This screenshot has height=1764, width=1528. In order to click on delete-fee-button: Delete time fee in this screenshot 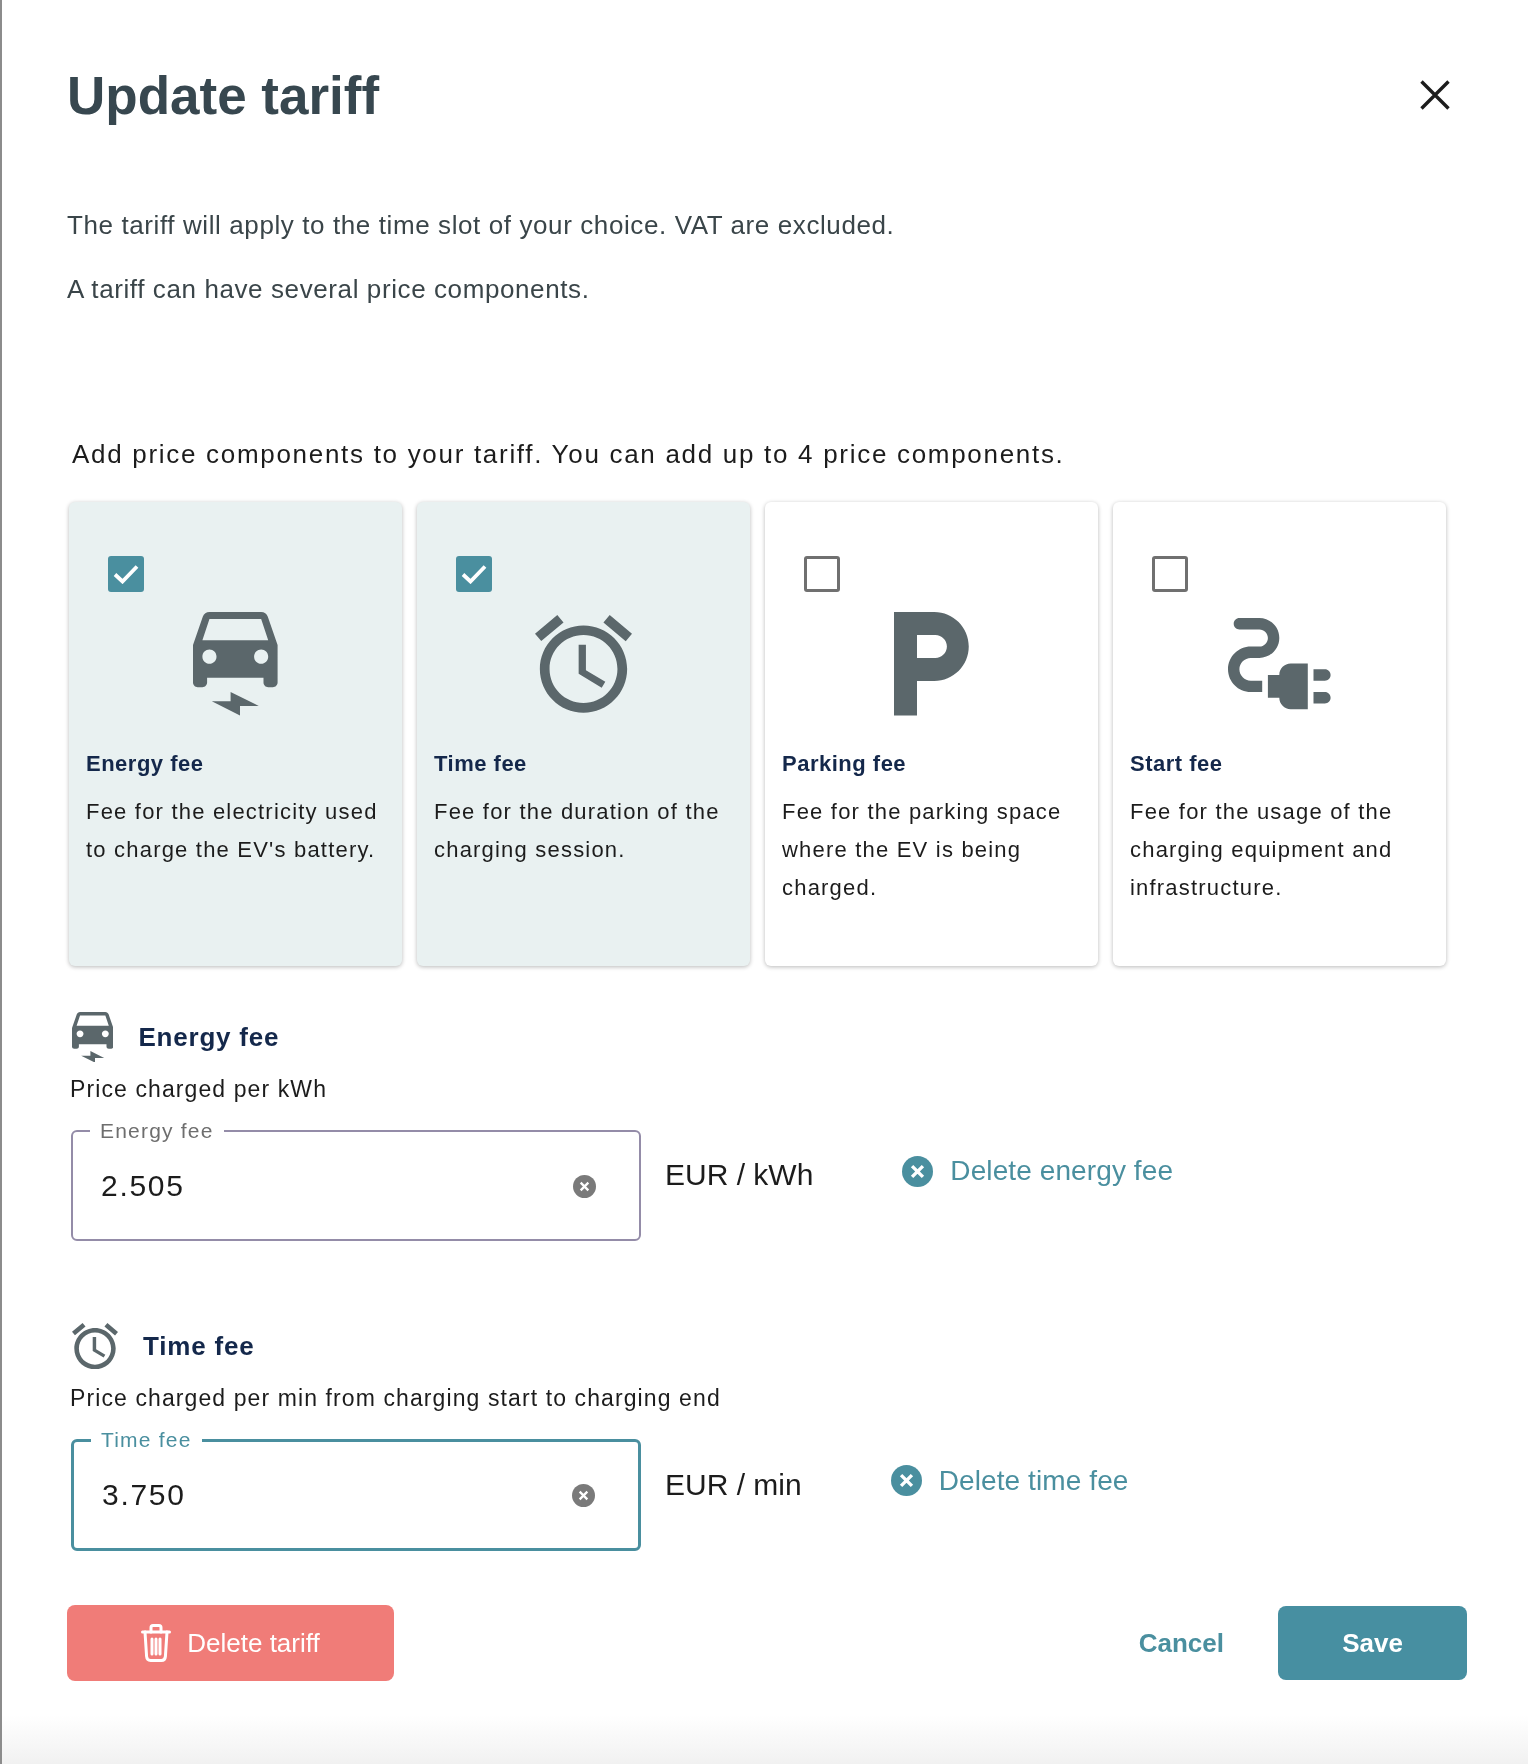, I will do `click(1009, 1480)`.